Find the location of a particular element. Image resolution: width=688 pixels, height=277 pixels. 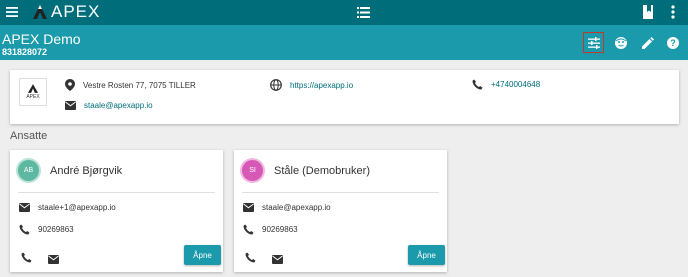

face-button is located at coordinates (621, 43).